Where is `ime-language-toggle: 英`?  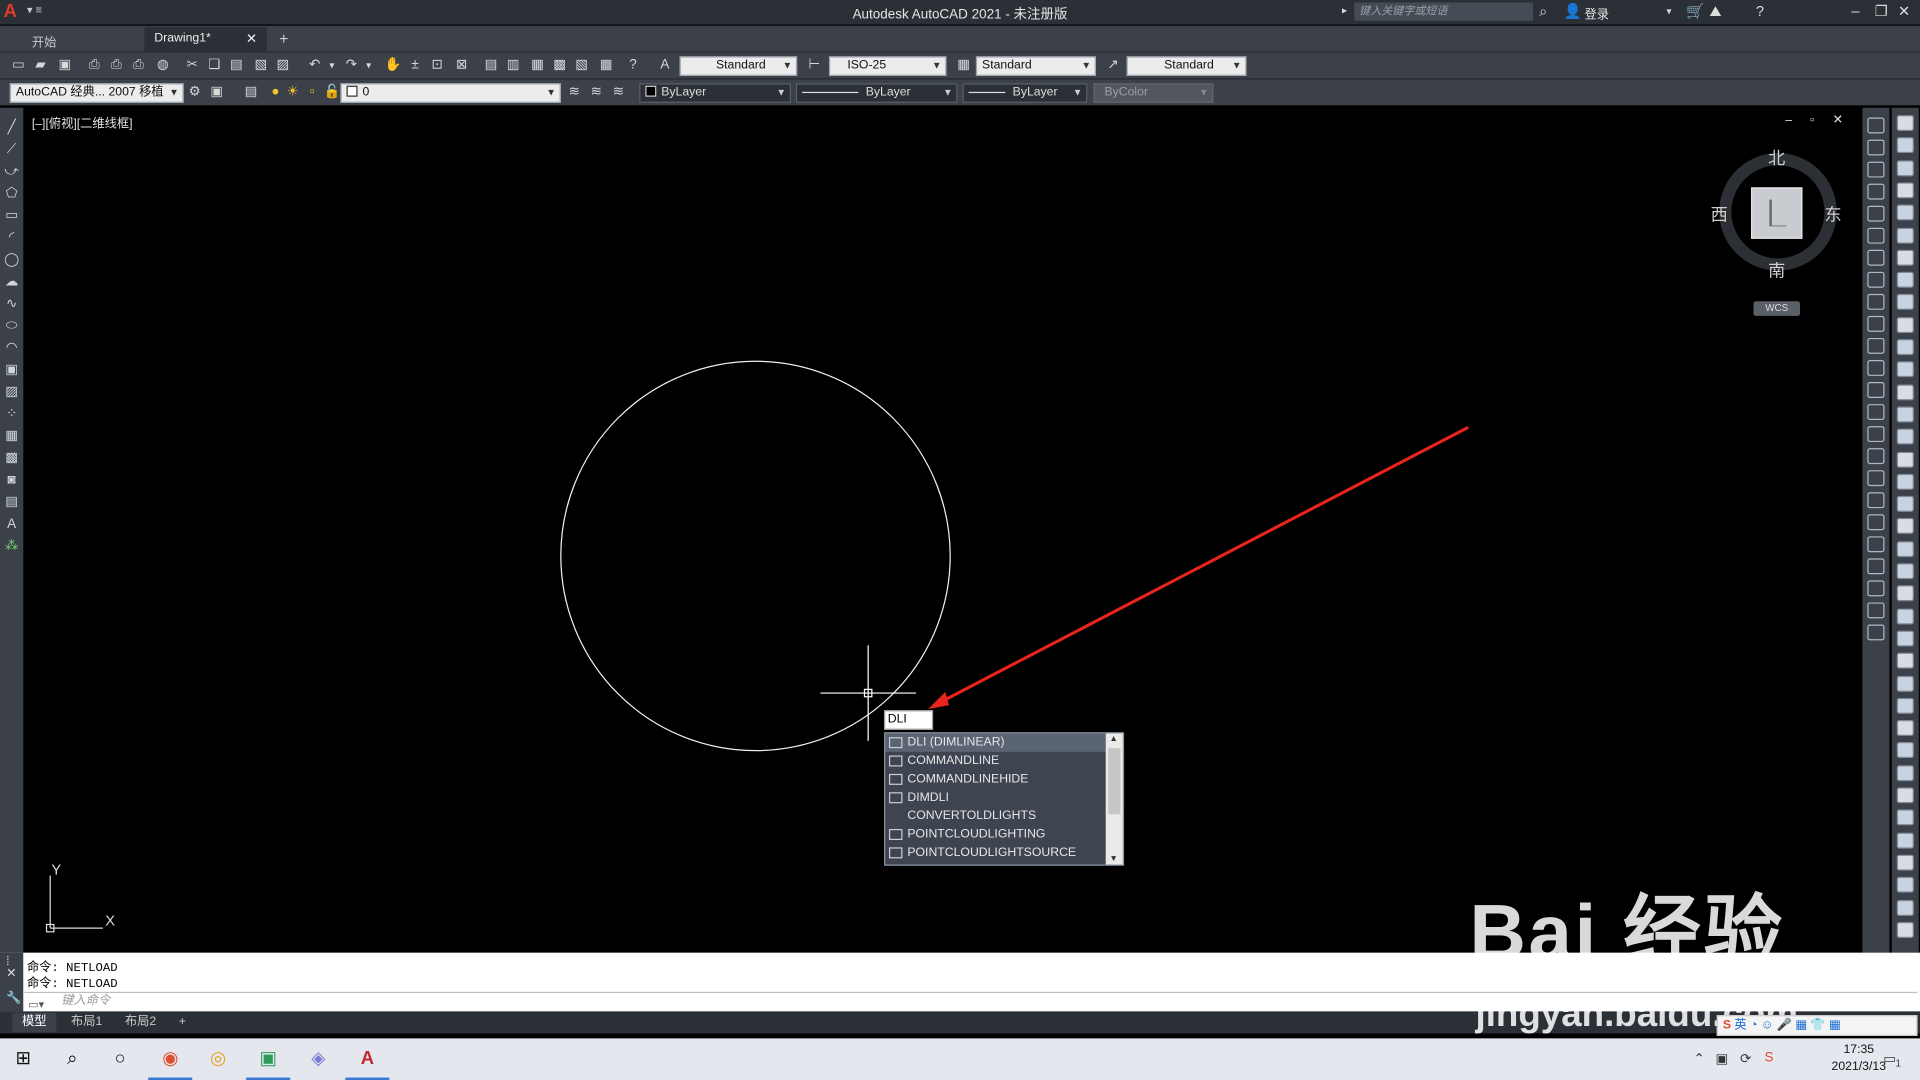 ime-language-toggle: 英 is located at coordinates (1740, 1025).